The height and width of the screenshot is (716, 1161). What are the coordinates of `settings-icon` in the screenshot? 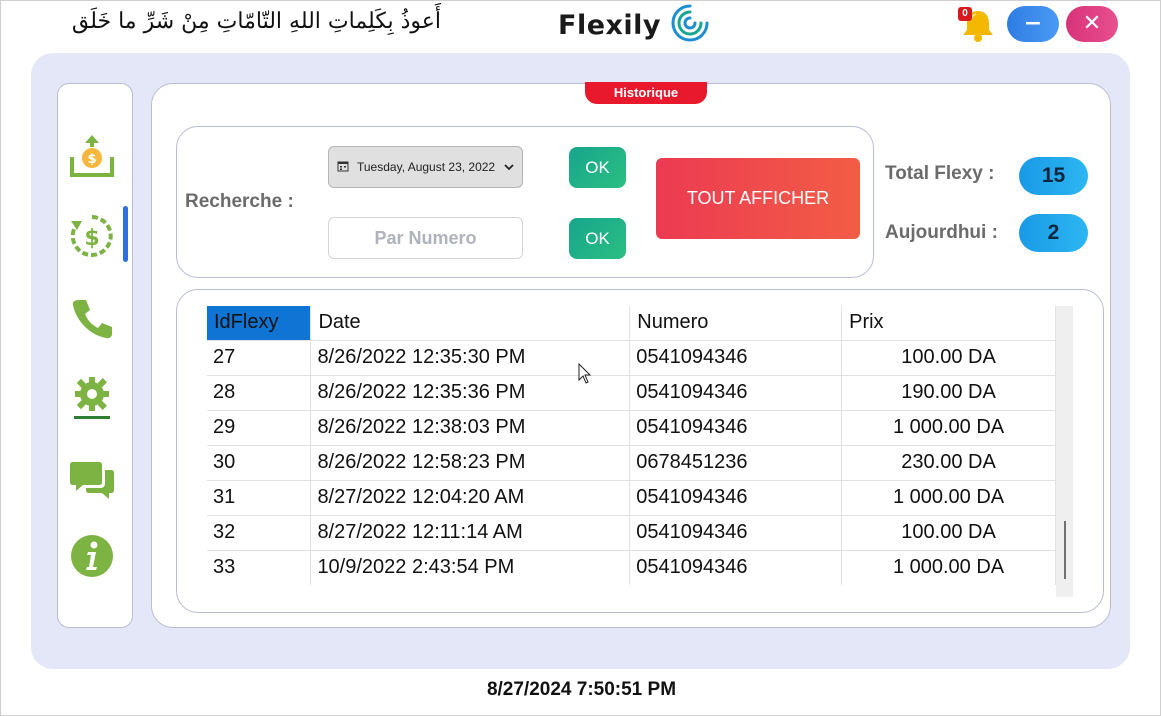 It's located at (92, 398).